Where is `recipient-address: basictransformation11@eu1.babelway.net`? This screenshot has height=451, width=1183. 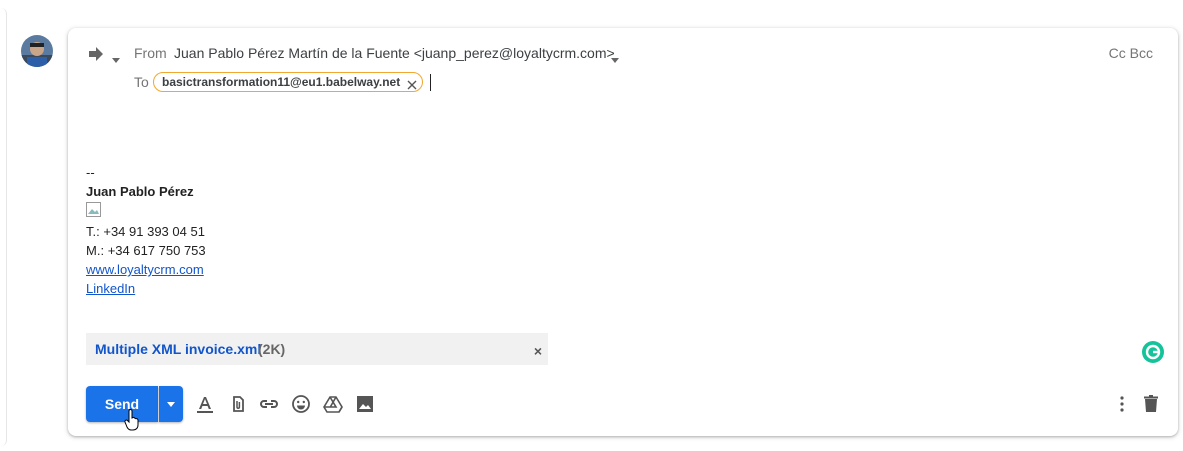
recipient-address: basictransformation11@eu1.babelway.net is located at coordinates (281, 82).